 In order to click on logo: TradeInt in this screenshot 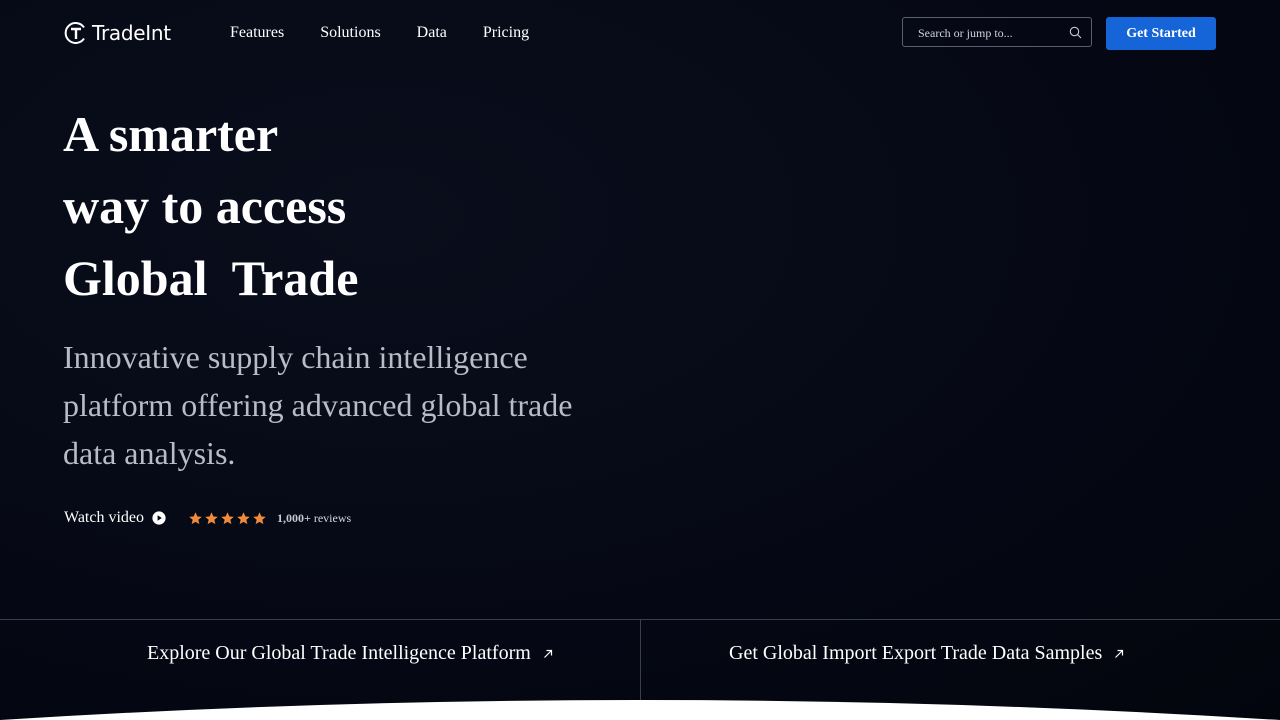, I will do `click(117, 33)`.